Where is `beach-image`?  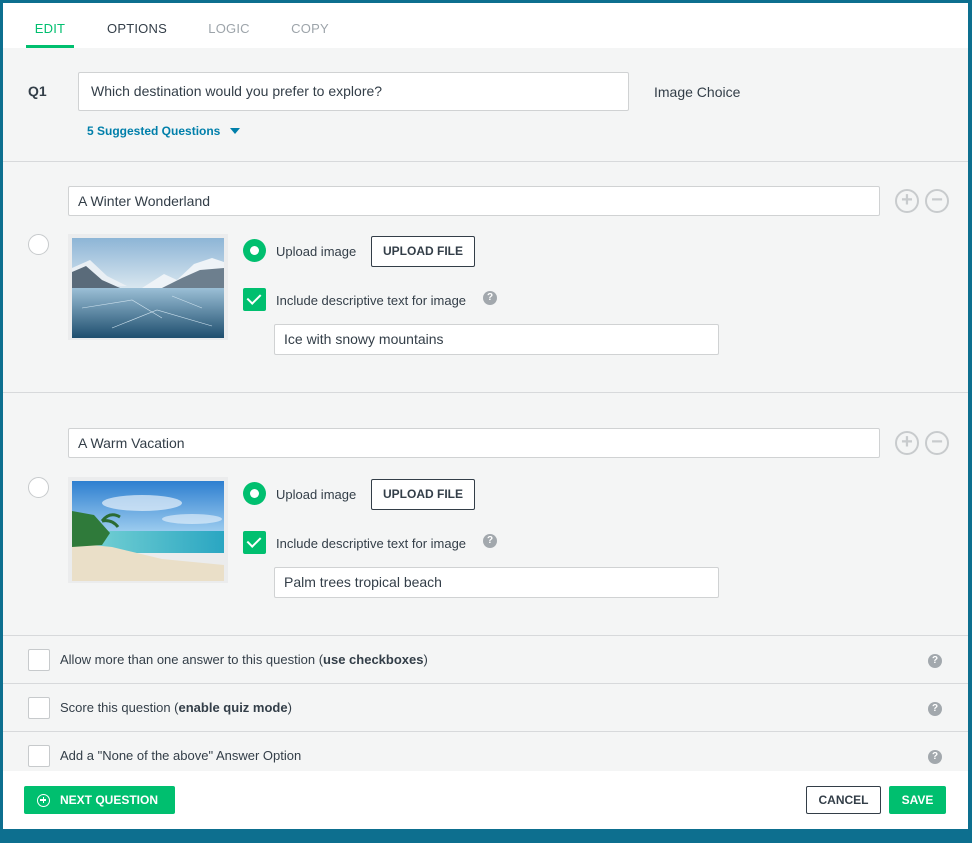 beach-image is located at coordinates (148, 531).